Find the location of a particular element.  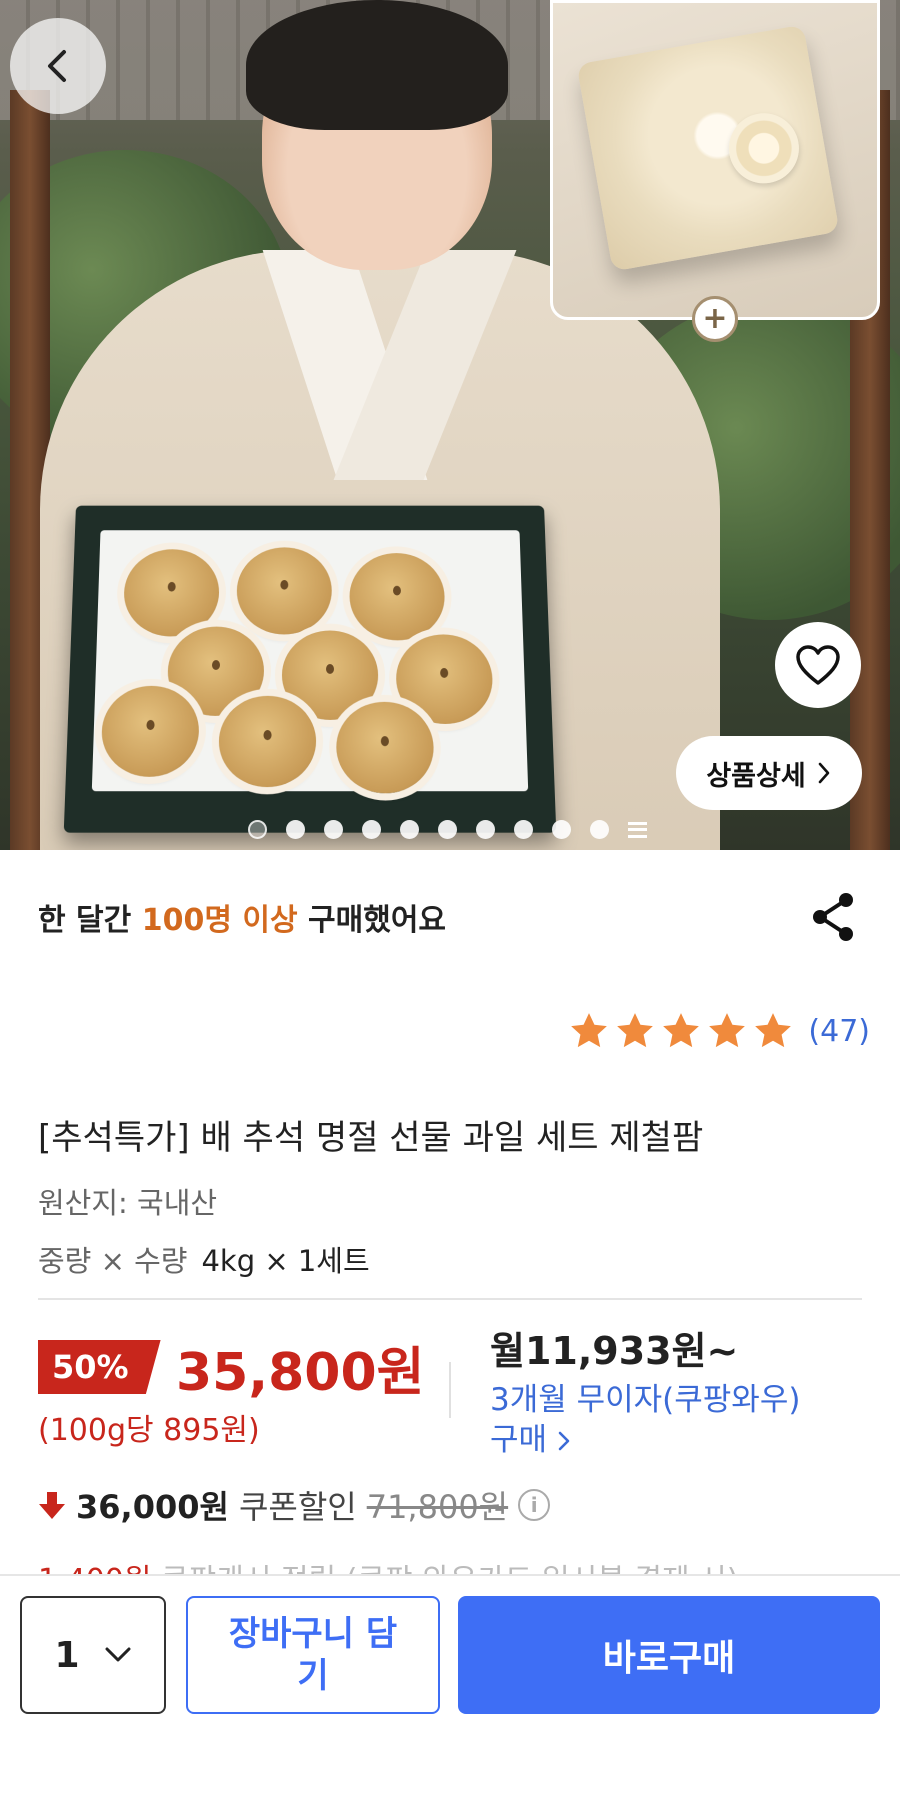

carousel-indicator is located at coordinates (447, 829).